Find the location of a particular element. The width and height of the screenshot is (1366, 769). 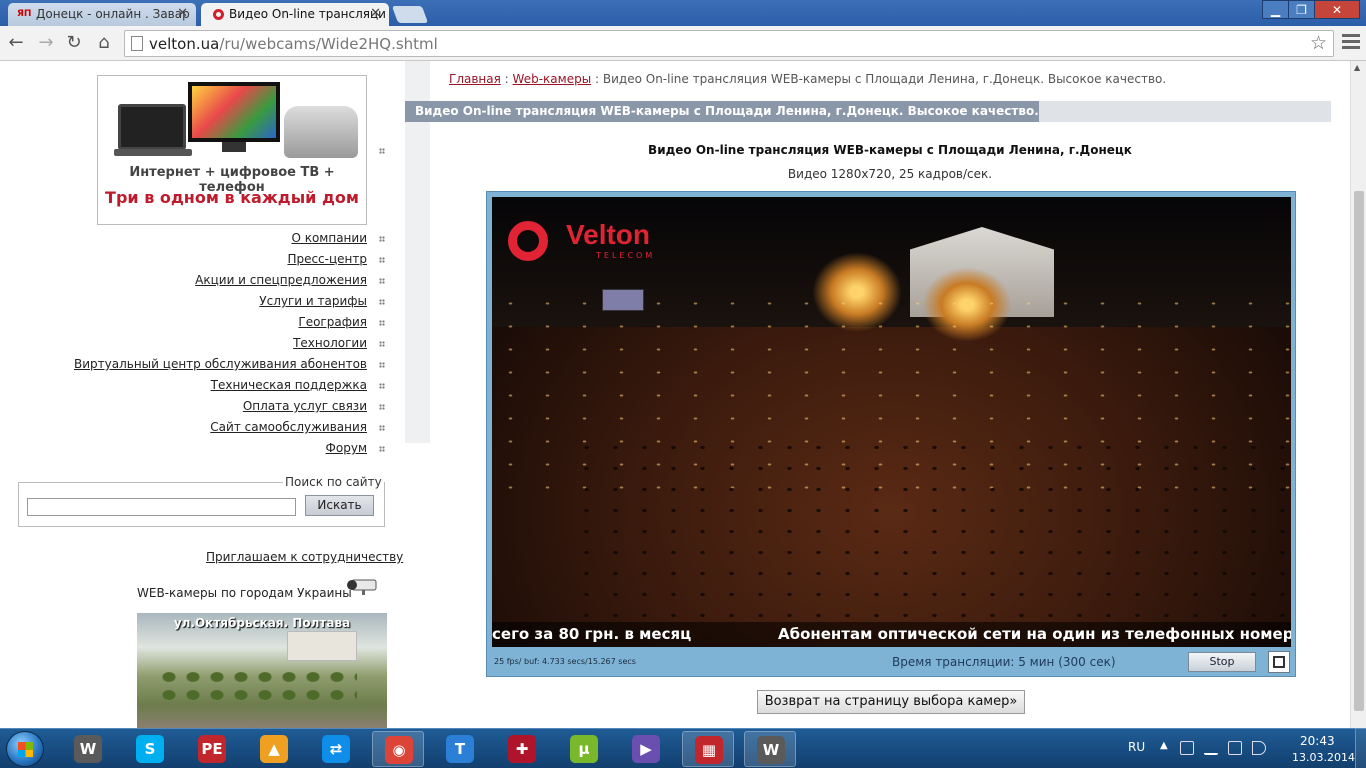

show-desktop-button is located at coordinates (1360, 748).